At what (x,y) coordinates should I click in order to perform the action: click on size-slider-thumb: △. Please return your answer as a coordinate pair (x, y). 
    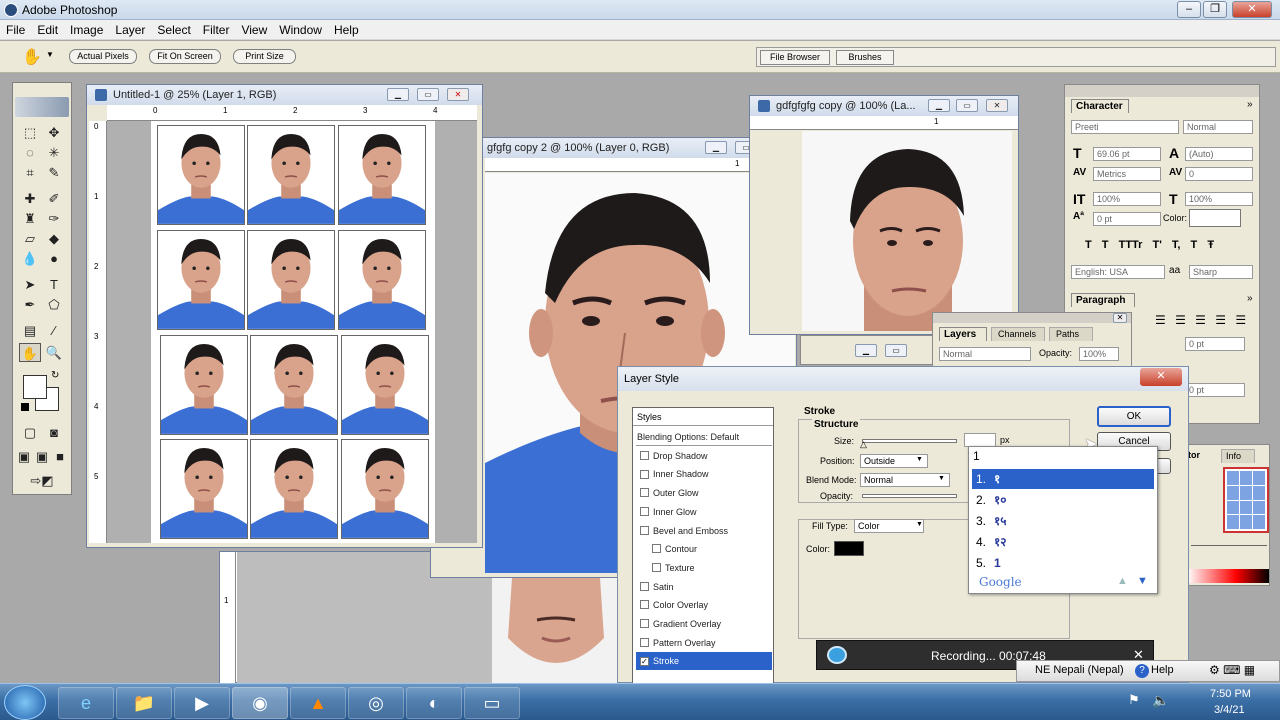
    Looking at the image, I should click on (863, 444).